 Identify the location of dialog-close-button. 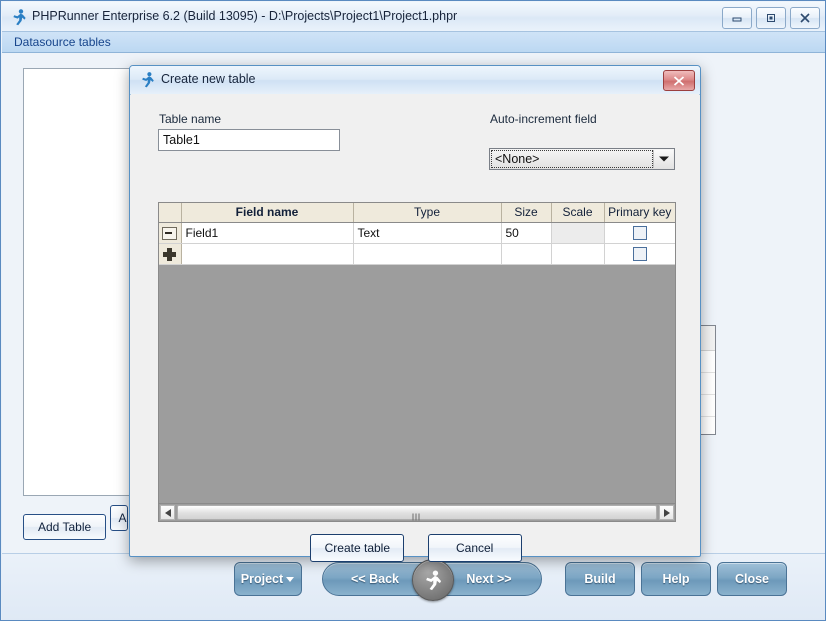
(679, 80).